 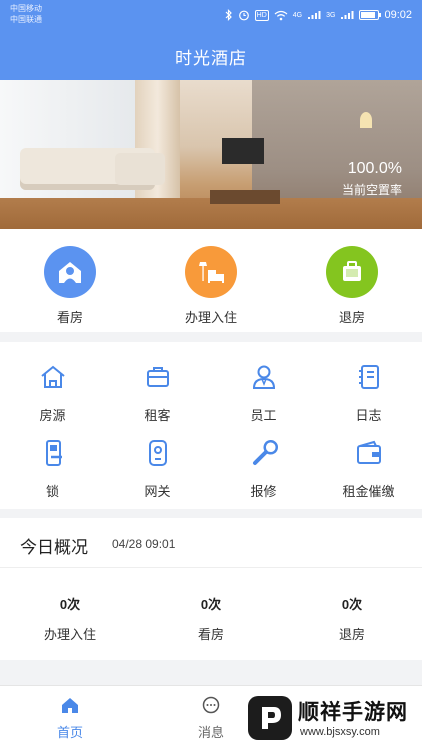 I want to click on grid-label: 租客, so click(x=157, y=415).